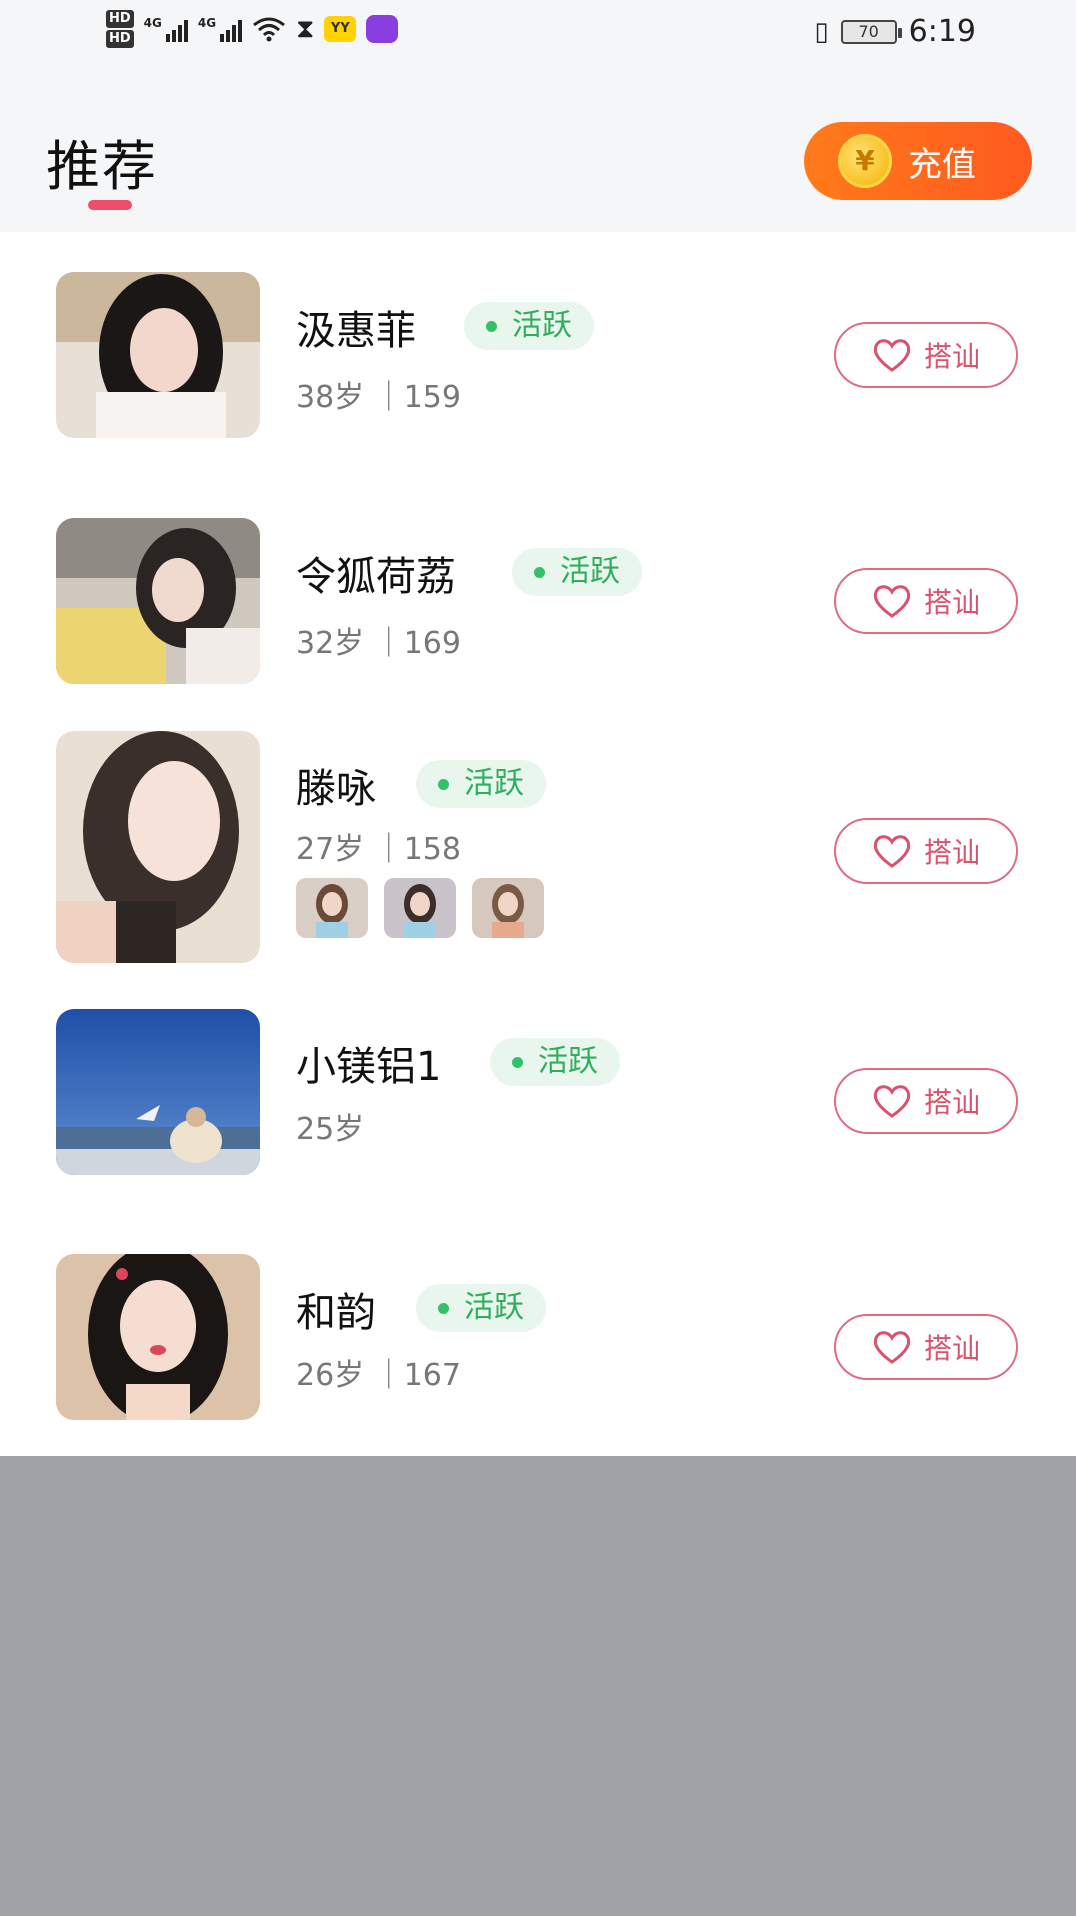  What do you see at coordinates (102, 161) in the screenshot?
I see `page-title: 推荐` at bounding box center [102, 161].